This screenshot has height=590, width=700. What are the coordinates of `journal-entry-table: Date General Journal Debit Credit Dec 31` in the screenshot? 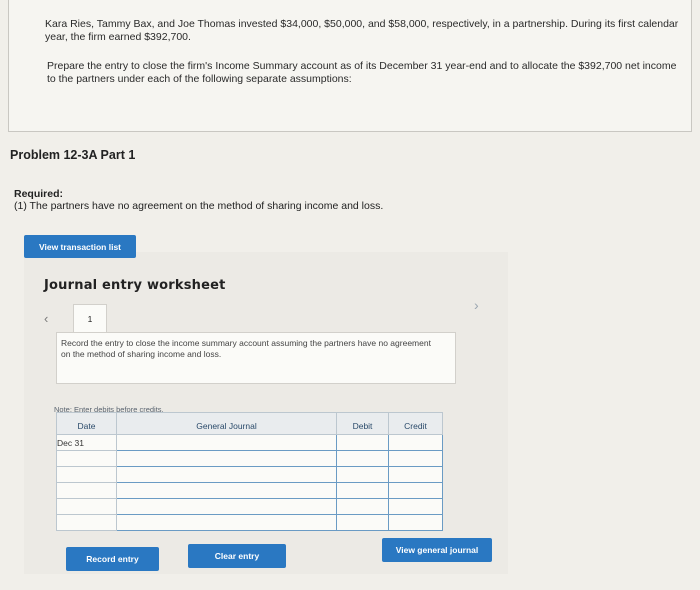 It's located at (249, 471).